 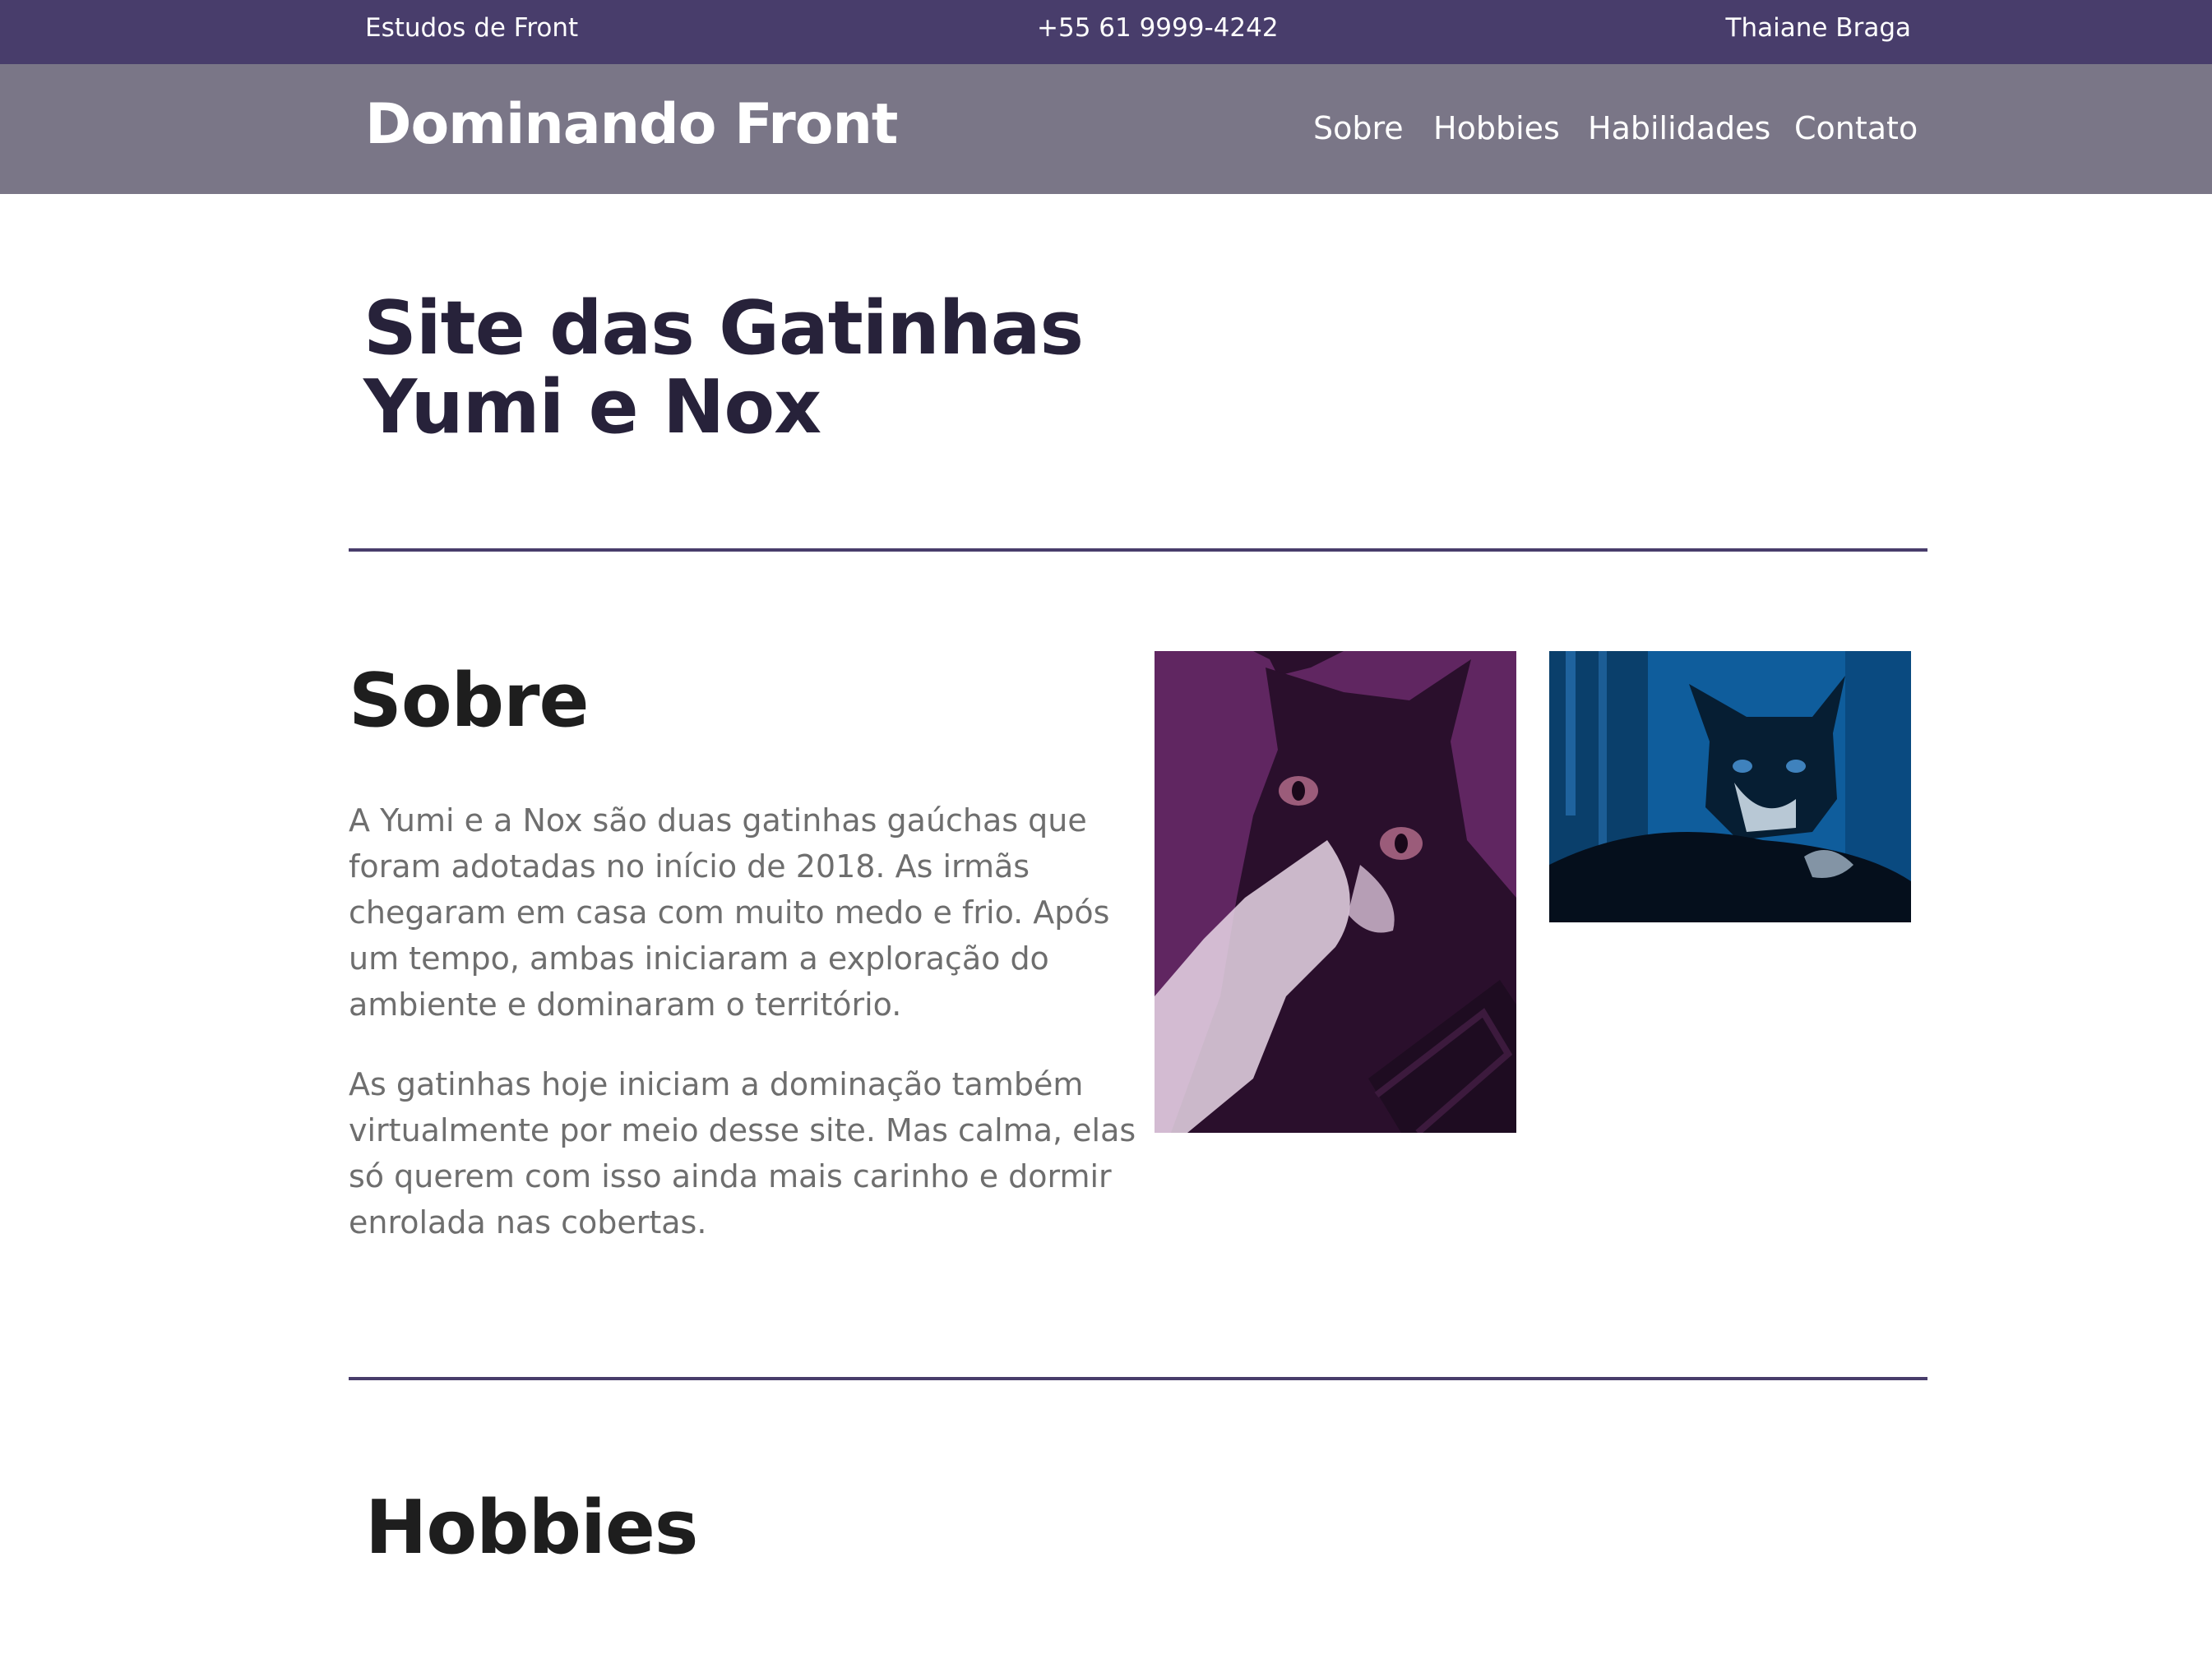 I want to click on hero-title: Site das Gatinhas Yumi e Nox, so click(x=723, y=369).